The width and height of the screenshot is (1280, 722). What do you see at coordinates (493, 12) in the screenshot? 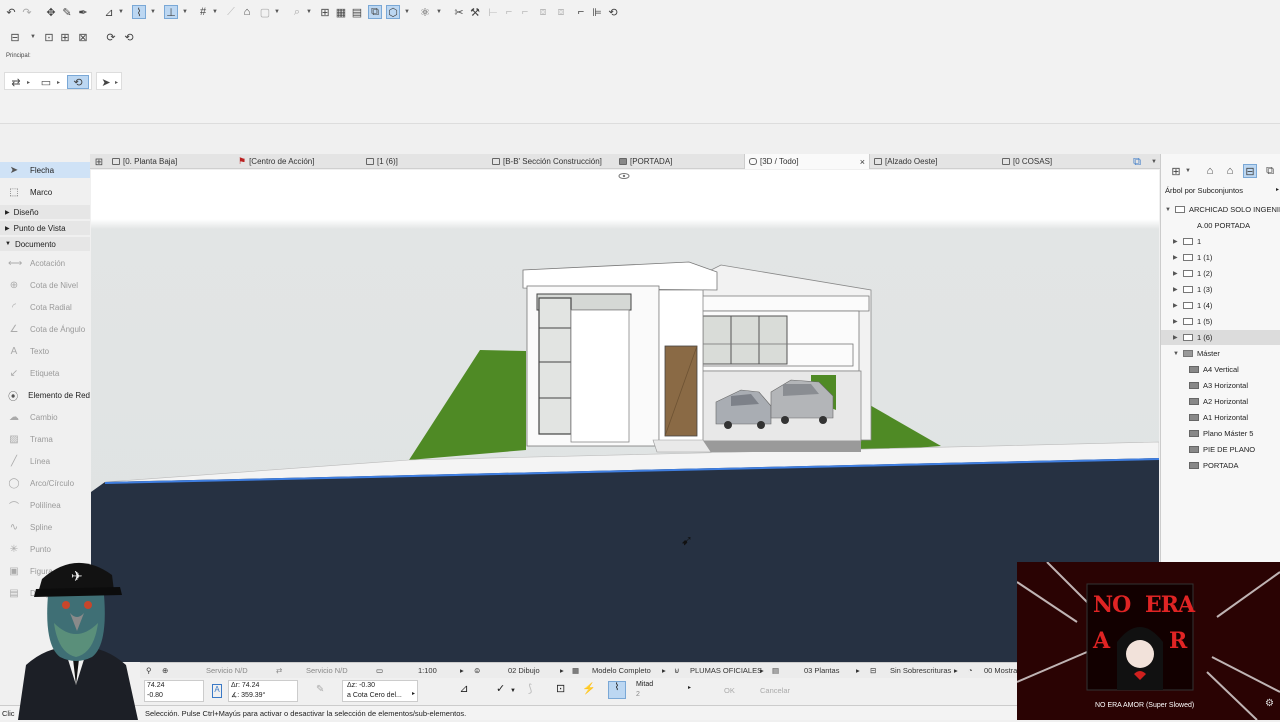
I see `offset-icon: ⊢` at bounding box center [493, 12].